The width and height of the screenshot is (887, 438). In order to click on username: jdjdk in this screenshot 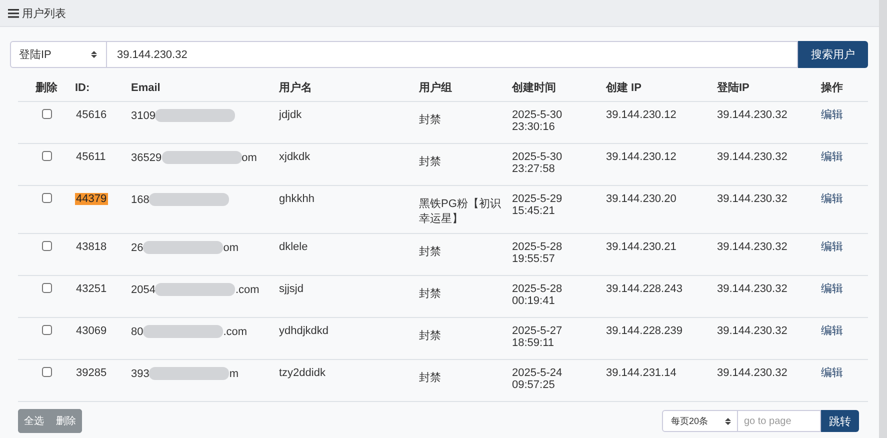, I will do `click(290, 115)`.